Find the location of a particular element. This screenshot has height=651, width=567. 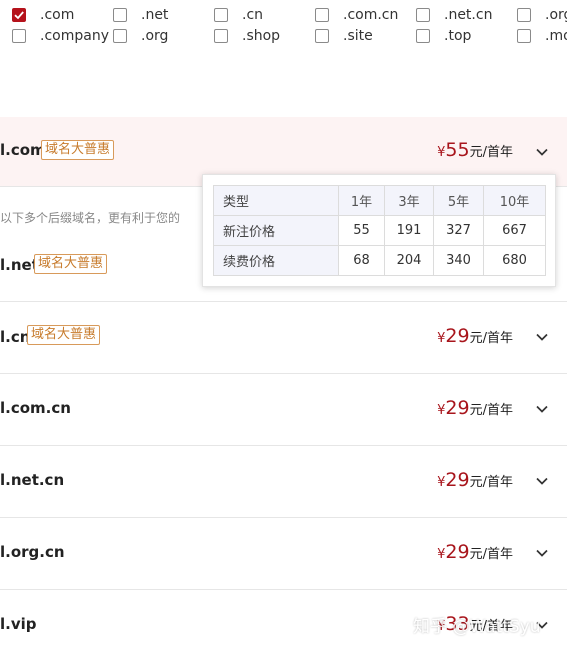

filter-label: .net is located at coordinates (155, 15).